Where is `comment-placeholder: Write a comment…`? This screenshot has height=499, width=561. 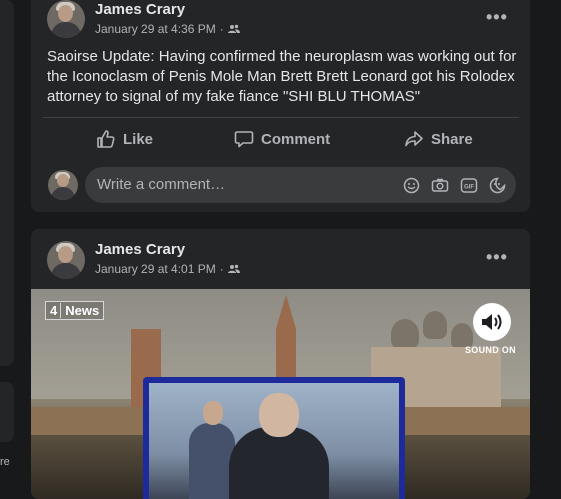 comment-placeholder: Write a comment… is located at coordinates (161, 184).